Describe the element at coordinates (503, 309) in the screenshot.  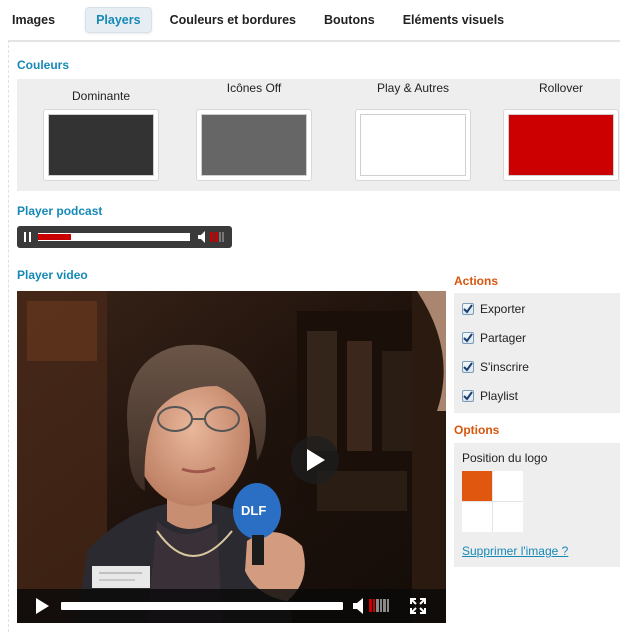
I see `action-label-exporter: Exporter` at that location.